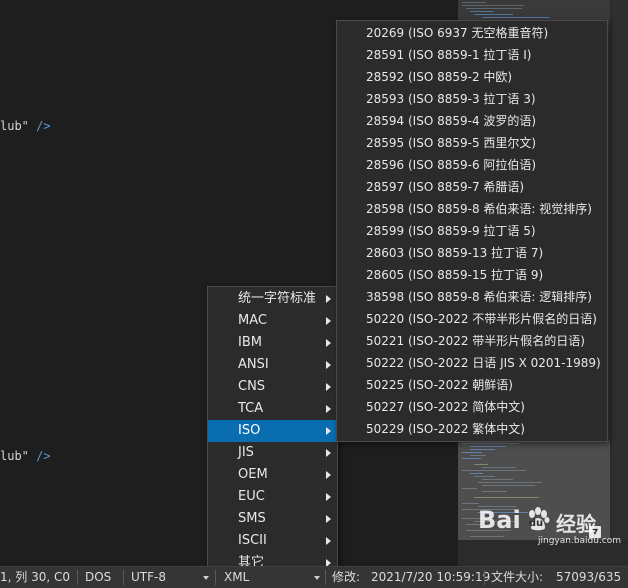 The height and width of the screenshot is (588, 628). Describe the element at coordinates (272, 321) in the screenshot. I see `encoding-menu-item: MAC` at that location.